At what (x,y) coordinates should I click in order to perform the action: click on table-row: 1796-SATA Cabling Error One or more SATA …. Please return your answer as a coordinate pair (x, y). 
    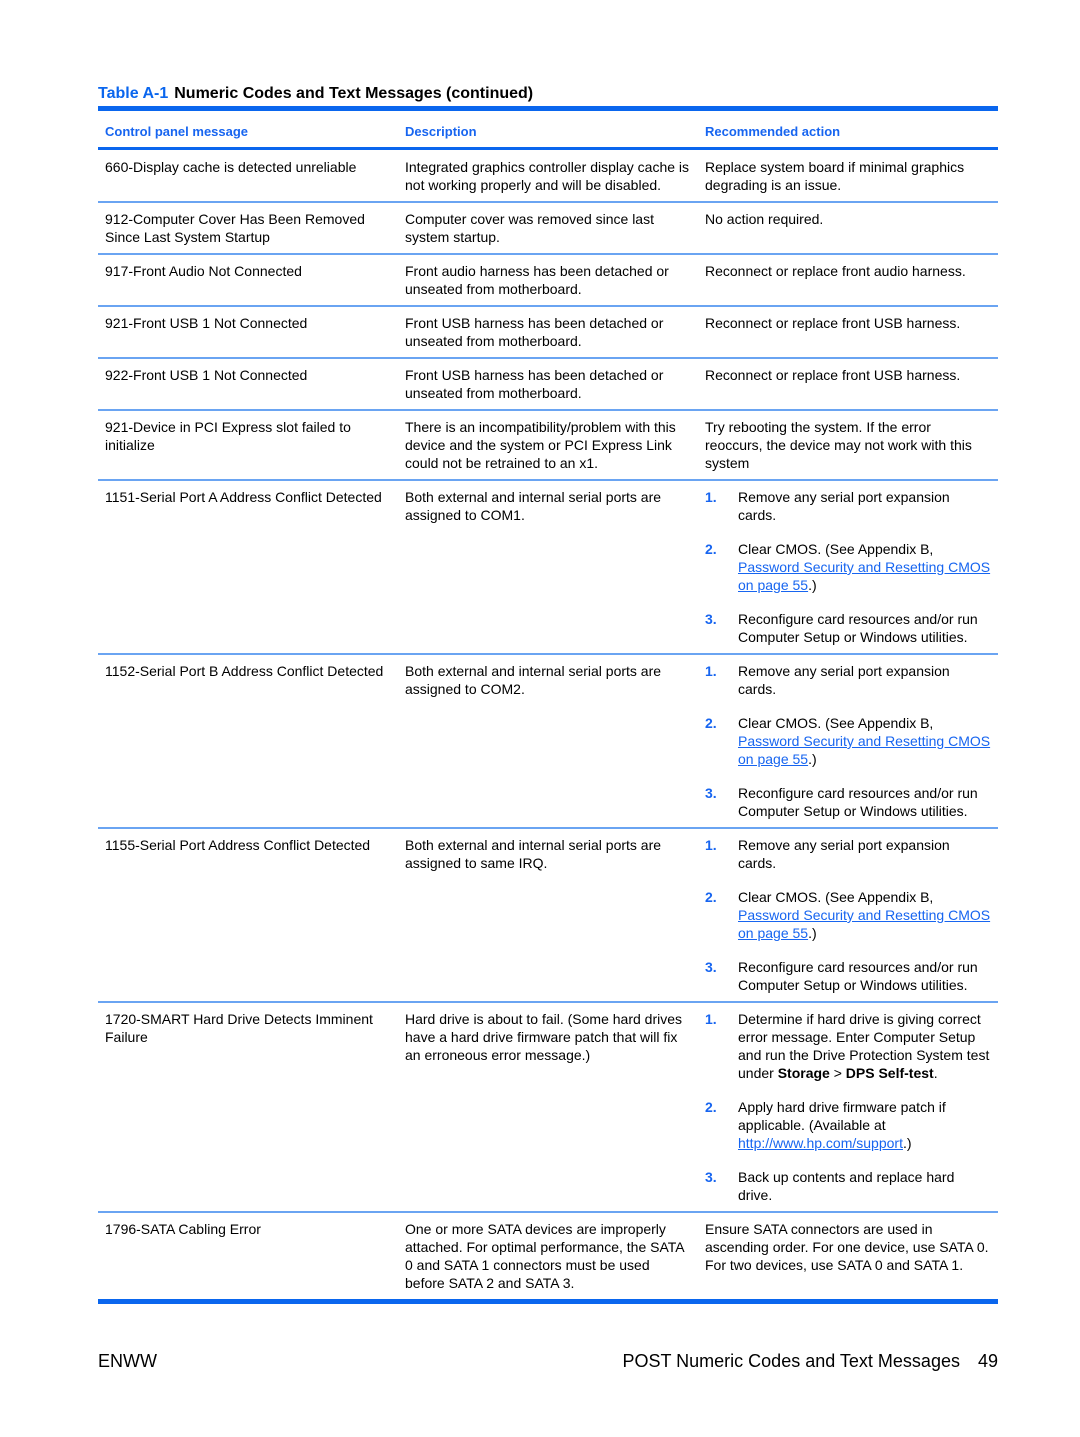
    Looking at the image, I should click on (548, 1258).